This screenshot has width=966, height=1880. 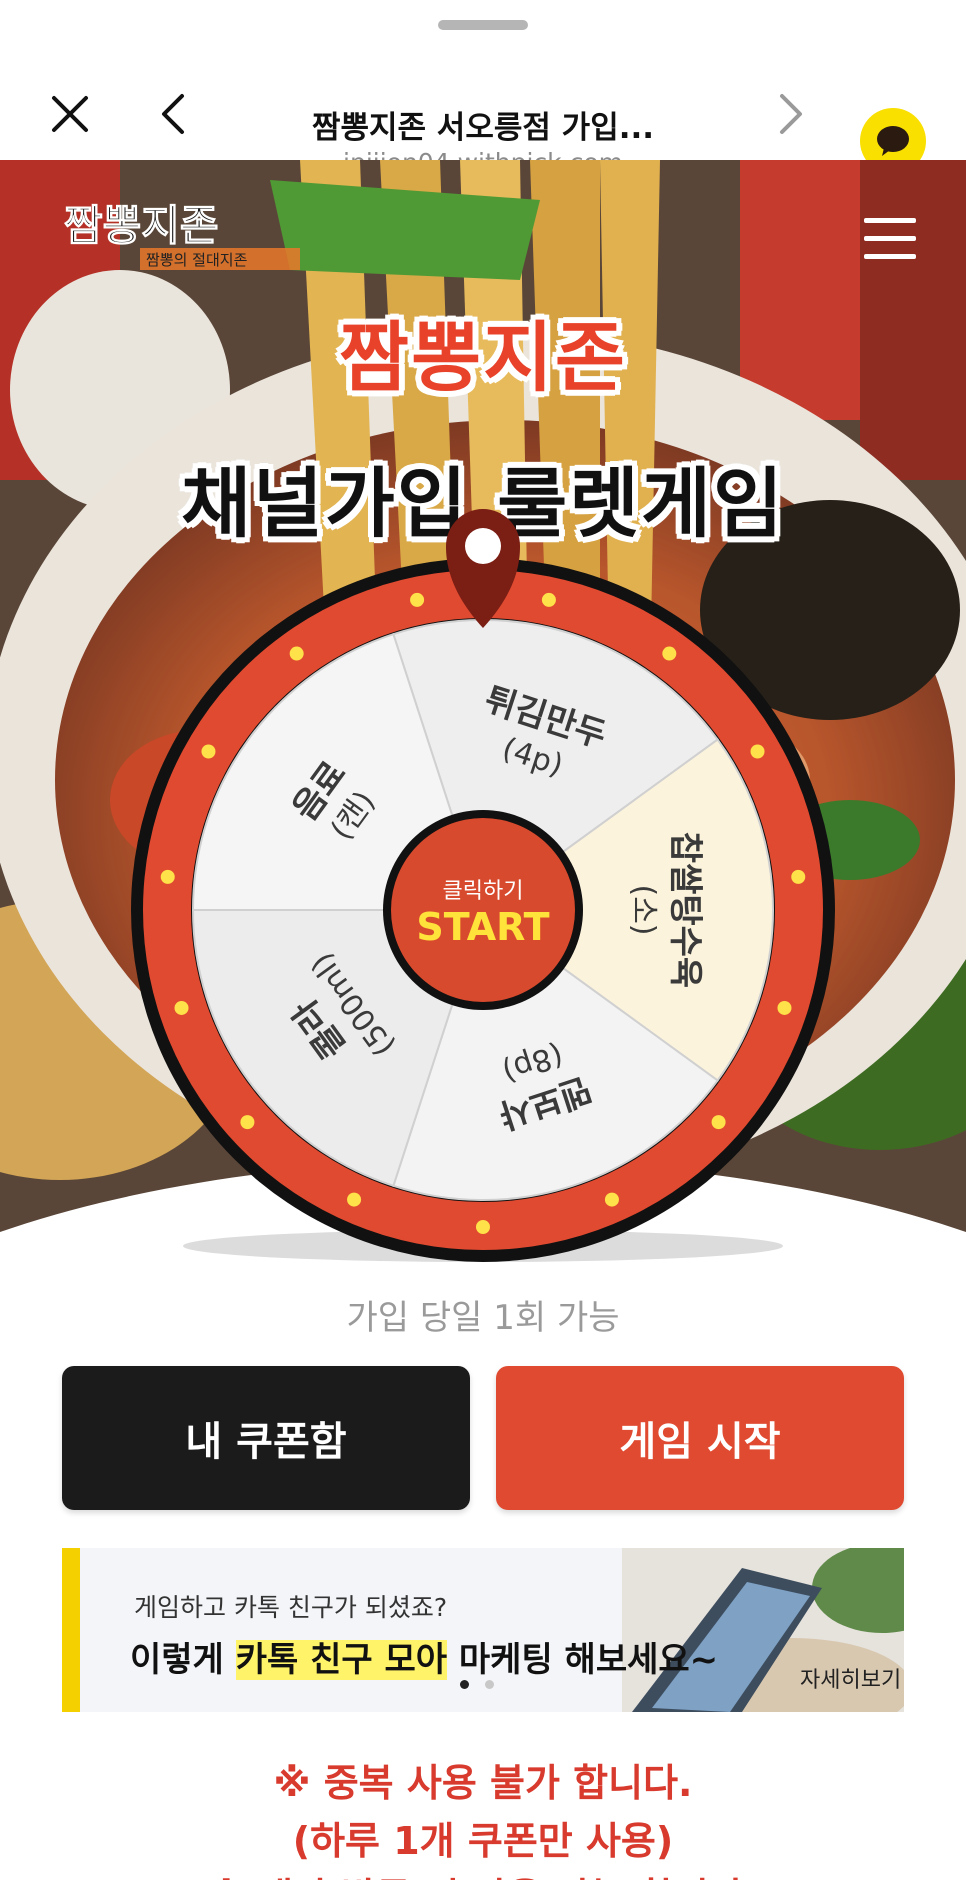 I want to click on close-icon, so click(x=70, y=114).